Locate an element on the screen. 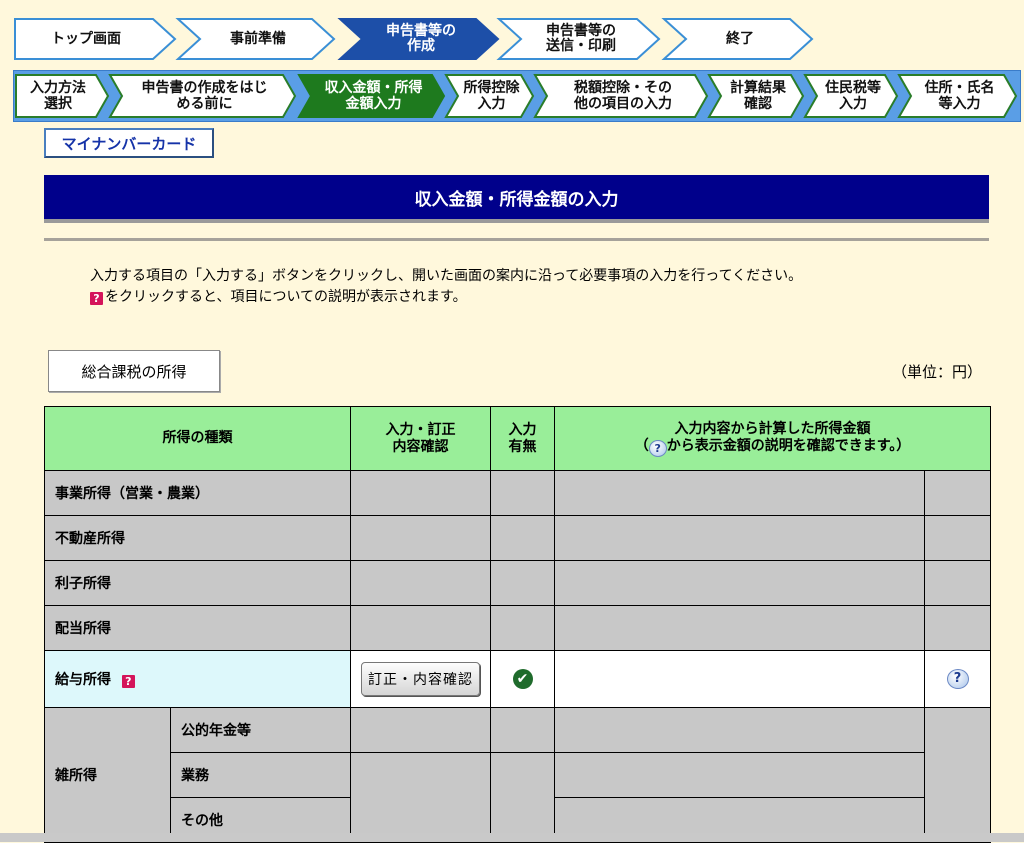 This screenshot has height=843, width=1024. table-row-salary: 給与所得 ? 訂正・内容確認 ✔ ? is located at coordinates (518, 679).